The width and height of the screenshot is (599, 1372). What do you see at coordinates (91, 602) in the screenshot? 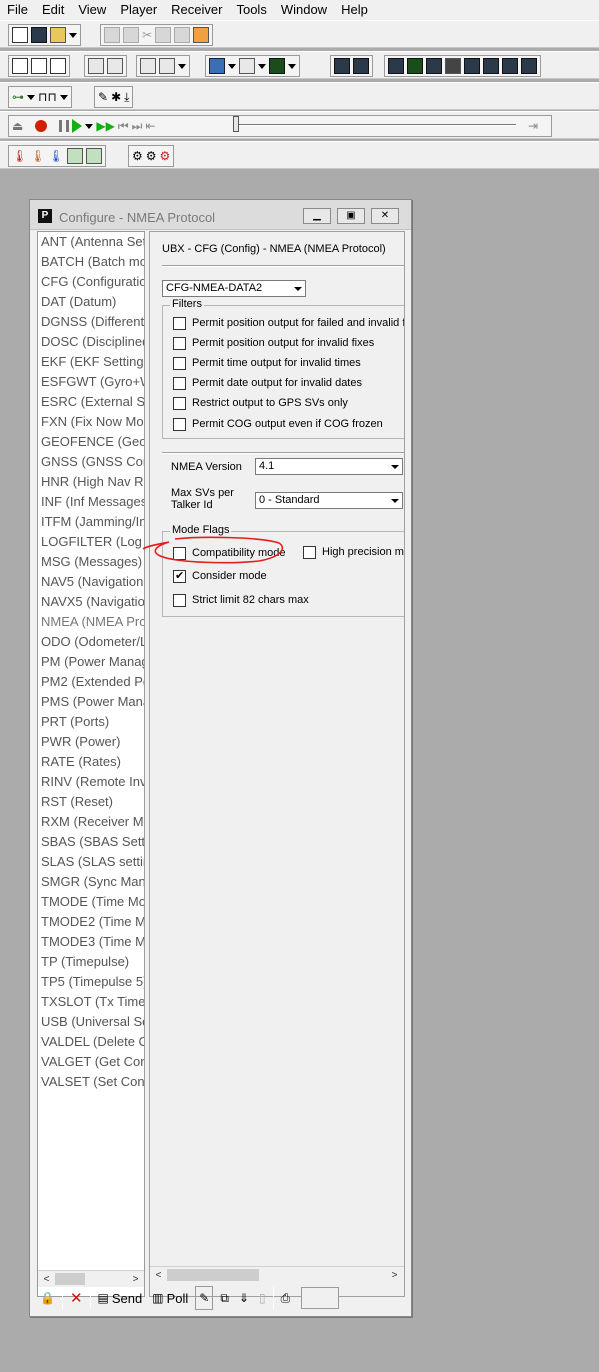
I see `list-item: NAVX5 (Navigation Expert 5)` at bounding box center [91, 602].